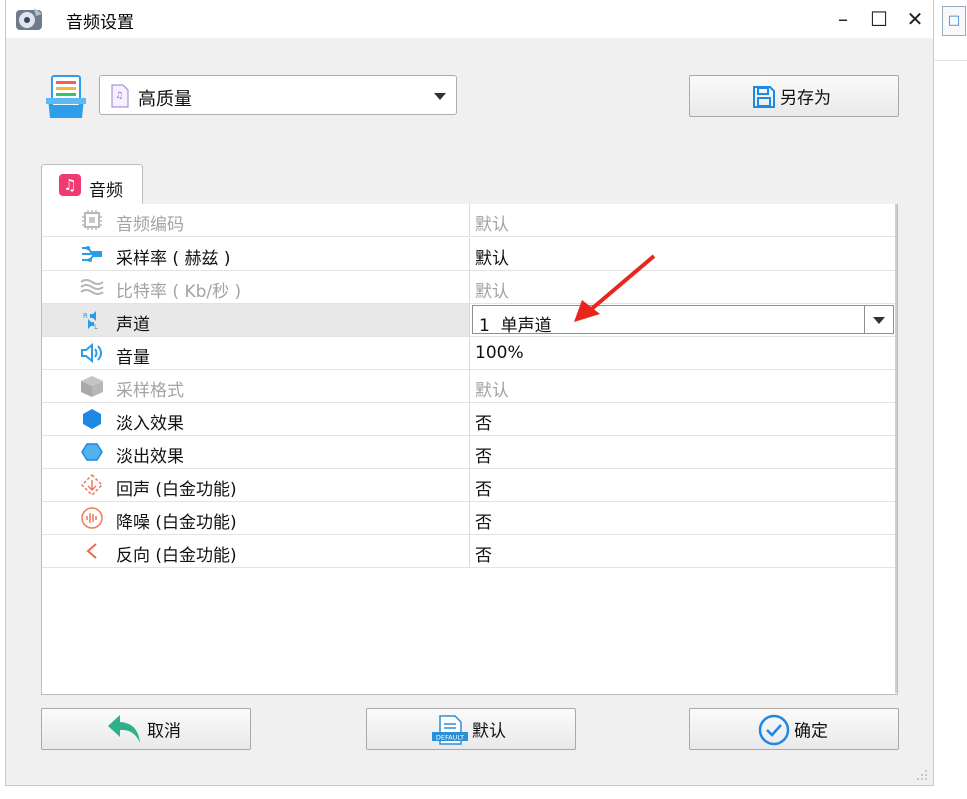 The width and height of the screenshot is (967, 799). What do you see at coordinates (150, 457) in the screenshot?
I see `setting-name: 淡出效果` at bounding box center [150, 457].